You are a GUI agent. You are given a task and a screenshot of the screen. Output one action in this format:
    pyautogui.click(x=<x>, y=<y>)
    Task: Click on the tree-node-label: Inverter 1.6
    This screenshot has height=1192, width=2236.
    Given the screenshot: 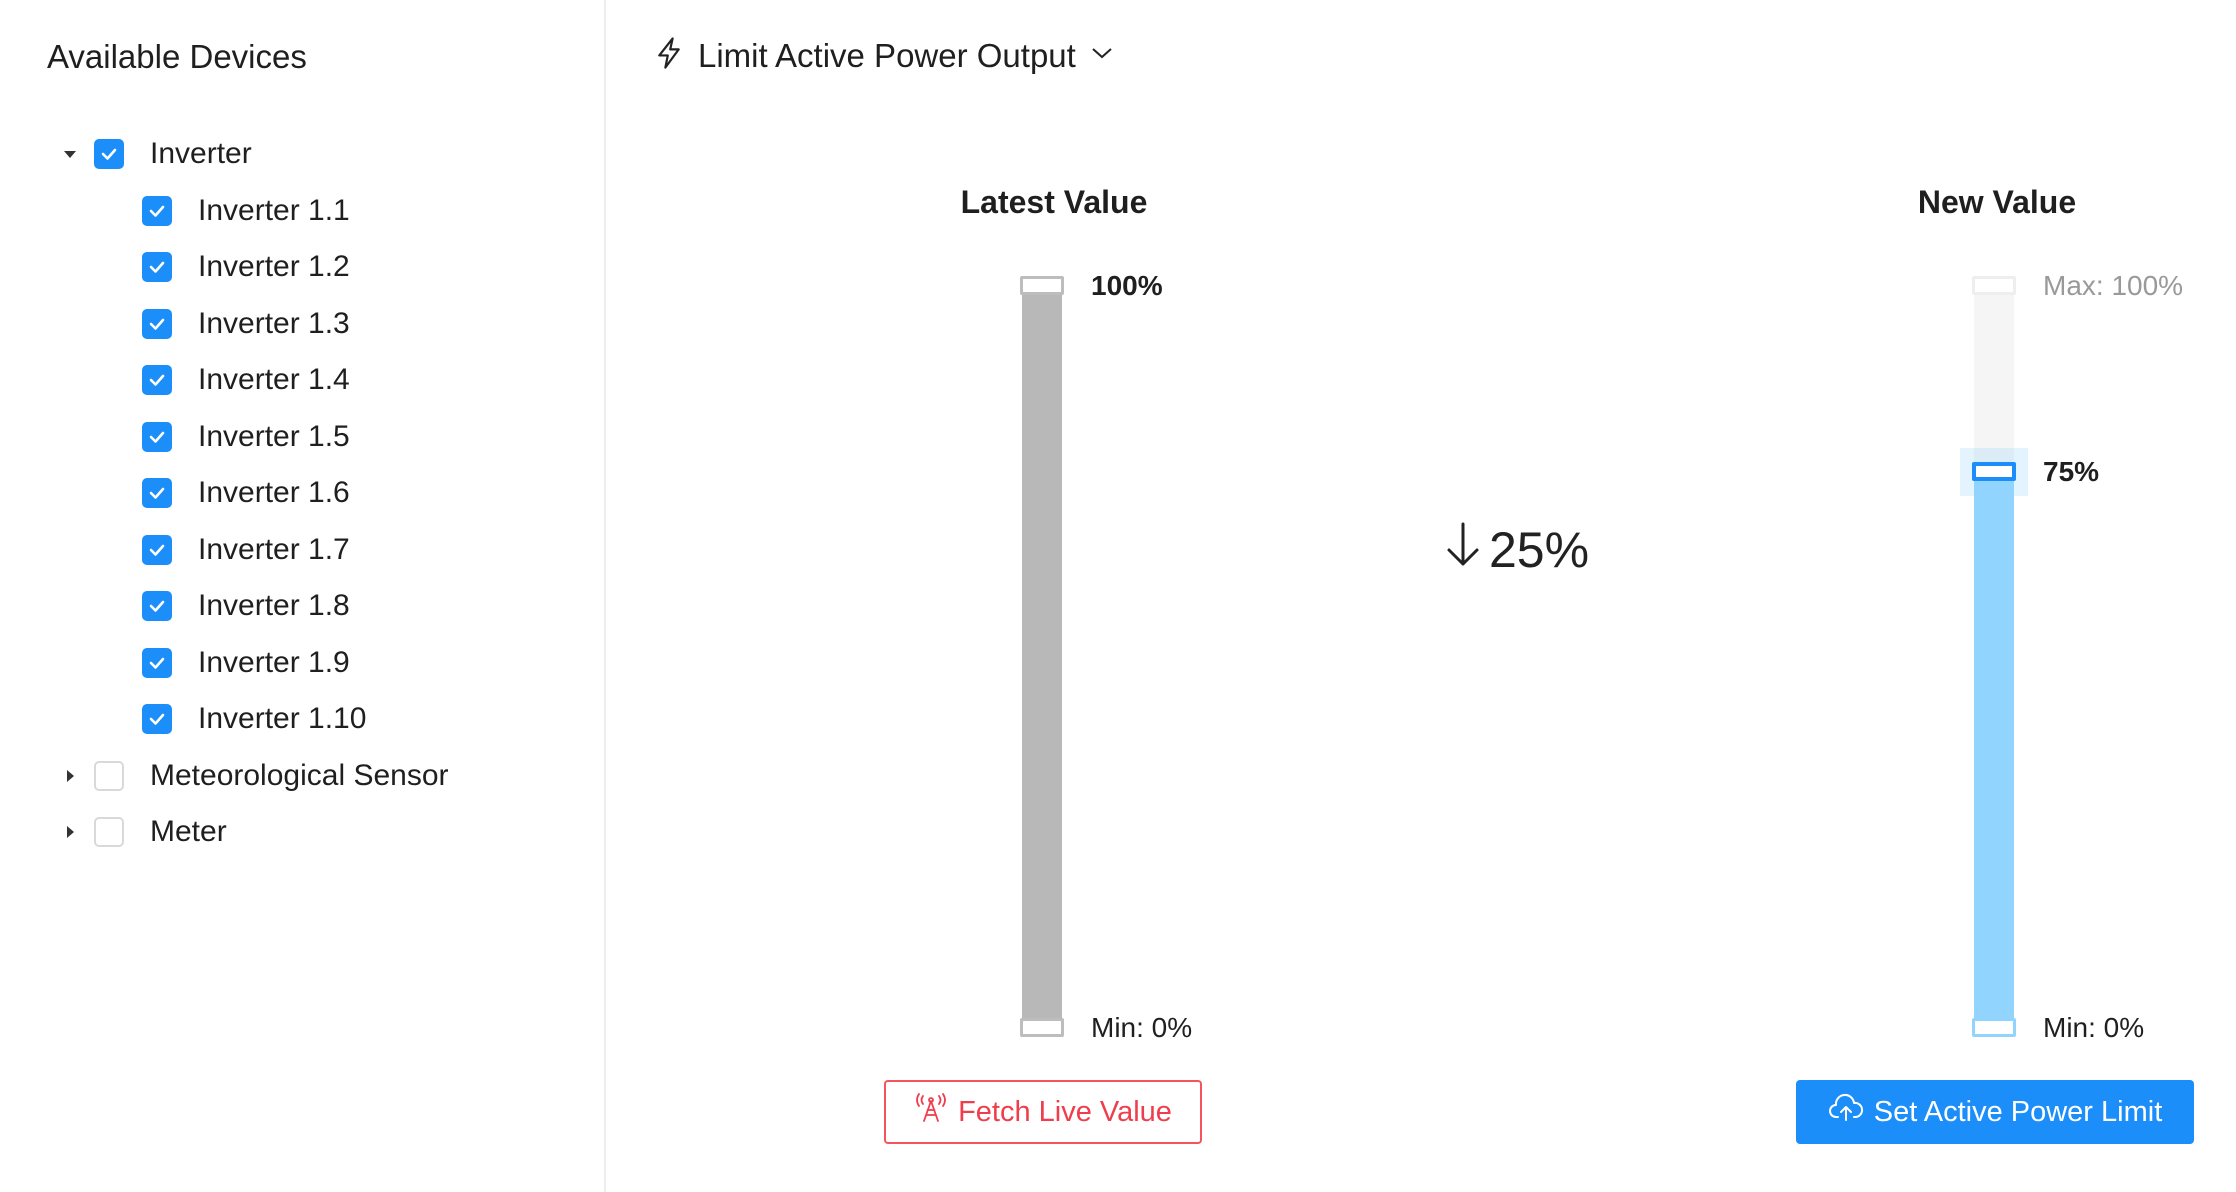 What is the action you would take?
    pyautogui.click(x=274, y=492)
    